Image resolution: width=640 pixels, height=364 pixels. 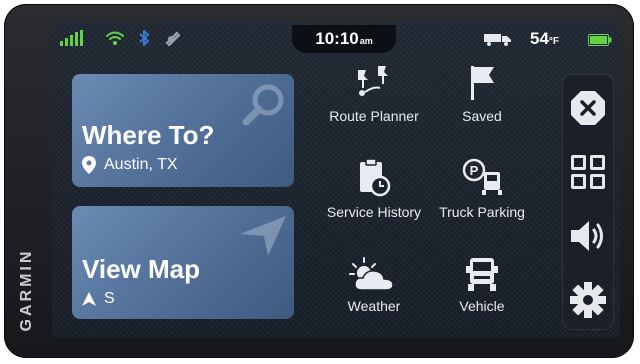 I want to click on tile-service-history: Service History, so click(x=374, y=189).